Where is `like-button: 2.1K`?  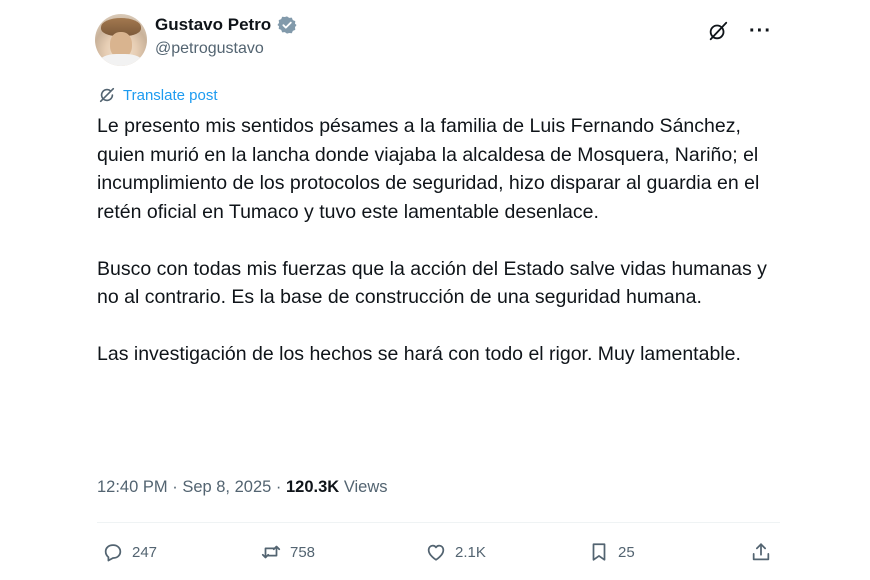 like-button: 2.1K is located at coordinates (455, 552).